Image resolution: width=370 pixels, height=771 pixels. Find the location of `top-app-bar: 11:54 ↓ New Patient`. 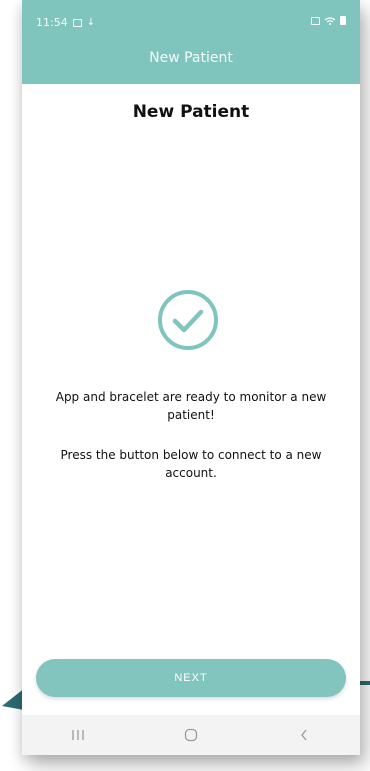

top-app-bar: 11:54 ↓ New Patient is located at coordinates (191, 42).